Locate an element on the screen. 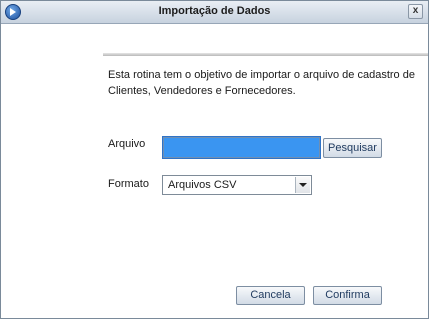  format-select: Arquivos CSV is located at coordinates (237, 185).